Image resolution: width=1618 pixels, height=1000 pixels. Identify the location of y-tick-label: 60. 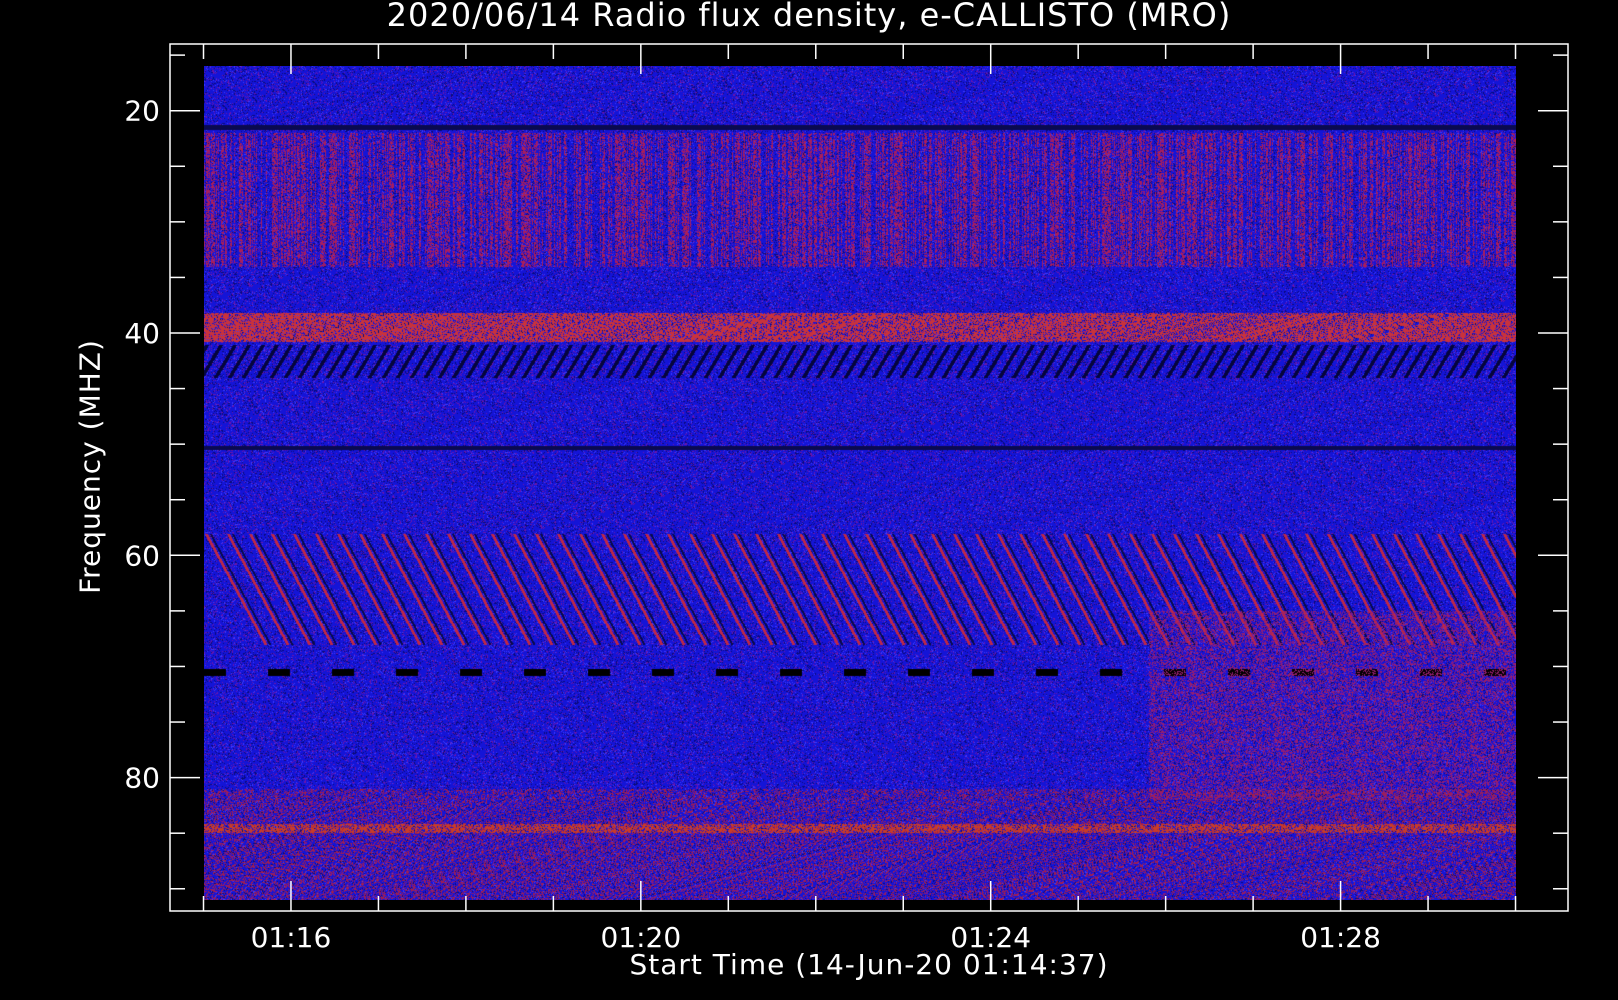
(142, 555).